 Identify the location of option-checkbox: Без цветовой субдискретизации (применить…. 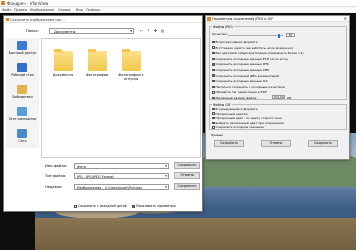
(258, 53).